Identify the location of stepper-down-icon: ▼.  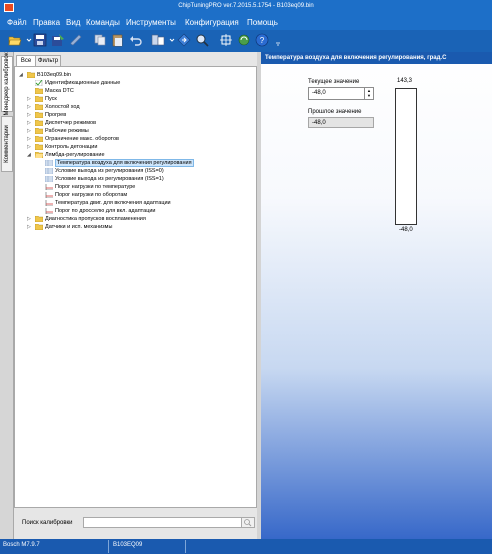
(369, 95).